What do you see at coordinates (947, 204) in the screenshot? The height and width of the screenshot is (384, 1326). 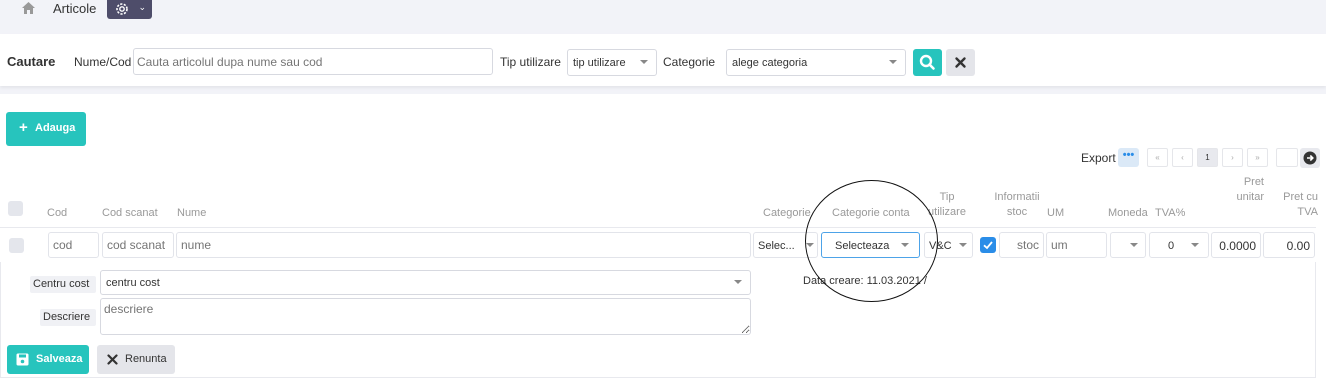 I see `col-tip-utilizare: Tip utilizare` at bounding box center [947, 204].